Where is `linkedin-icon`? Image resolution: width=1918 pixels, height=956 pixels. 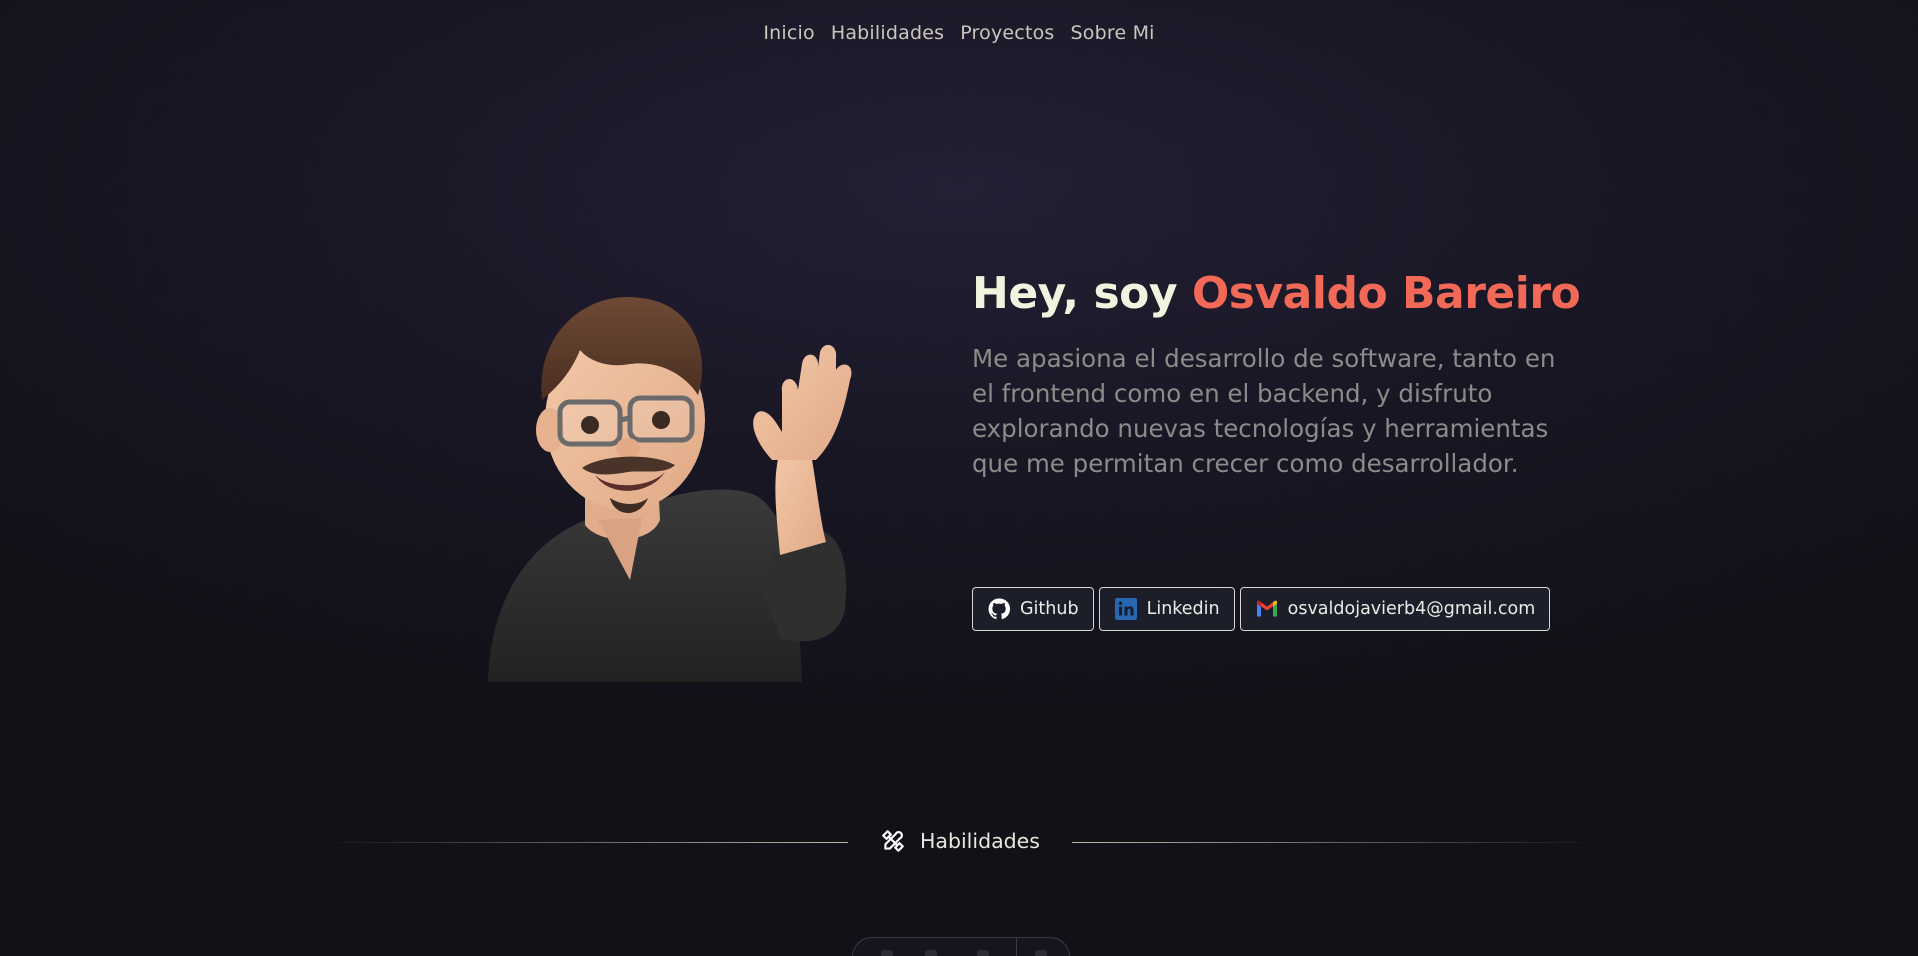 linkedin-icon is located at coordinates (1125, 609).